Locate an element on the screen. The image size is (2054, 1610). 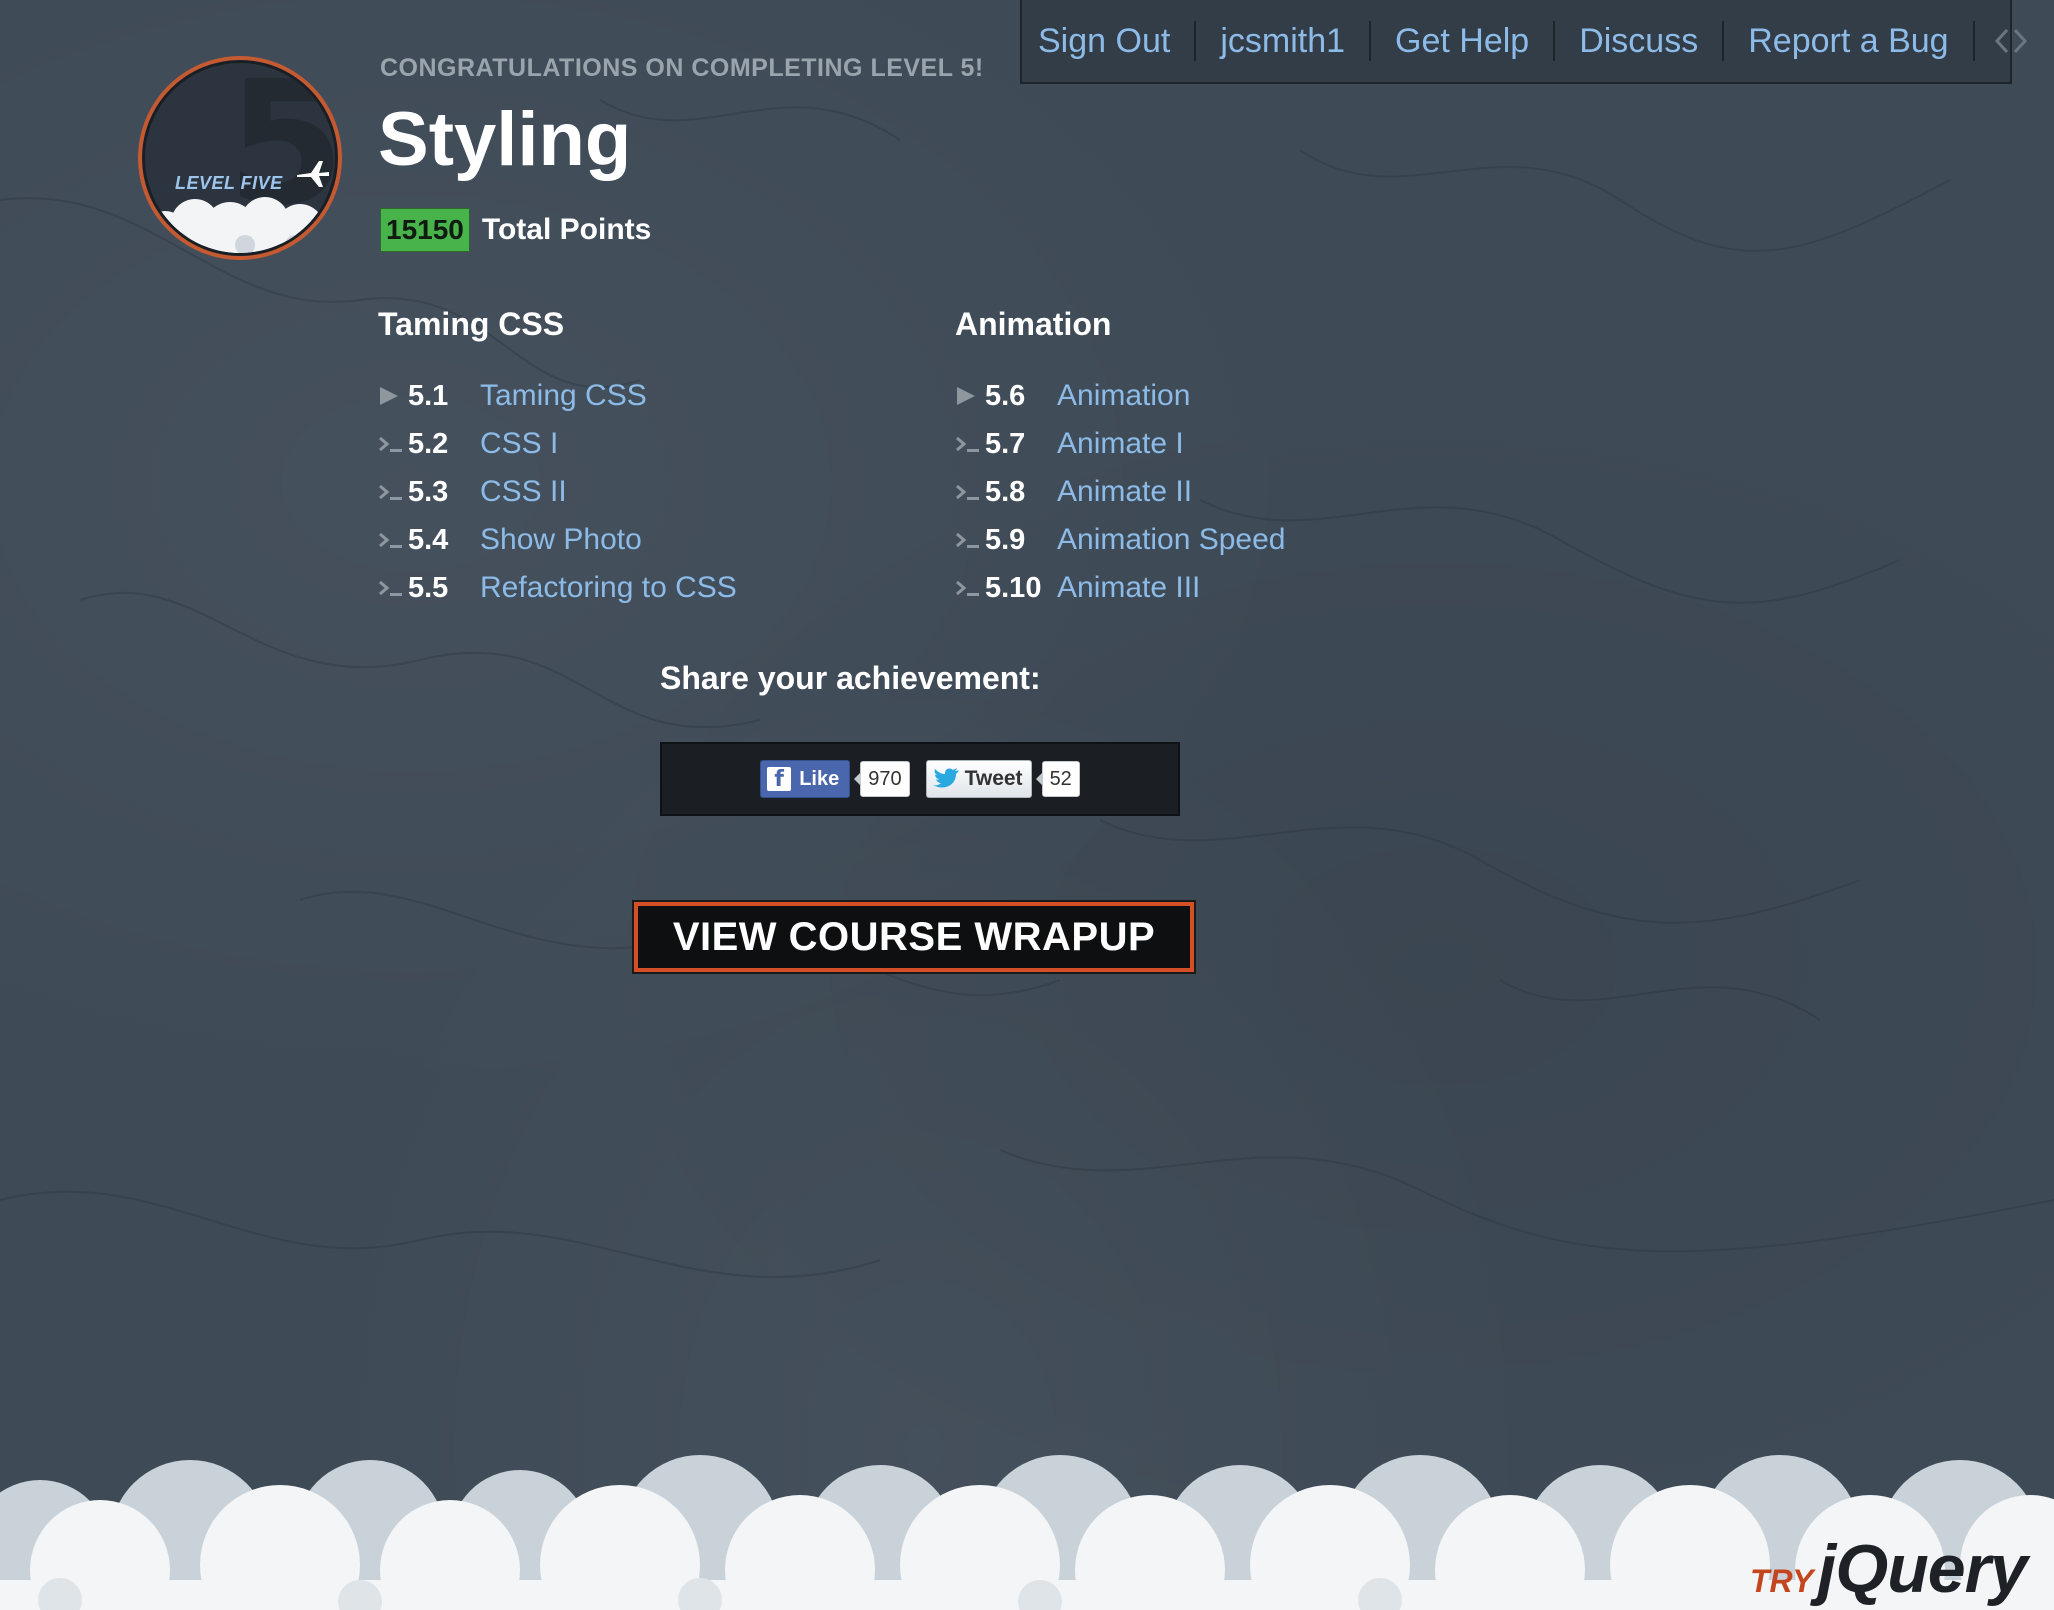
tweet-button: Tweet is located at coordinates (978, 779).